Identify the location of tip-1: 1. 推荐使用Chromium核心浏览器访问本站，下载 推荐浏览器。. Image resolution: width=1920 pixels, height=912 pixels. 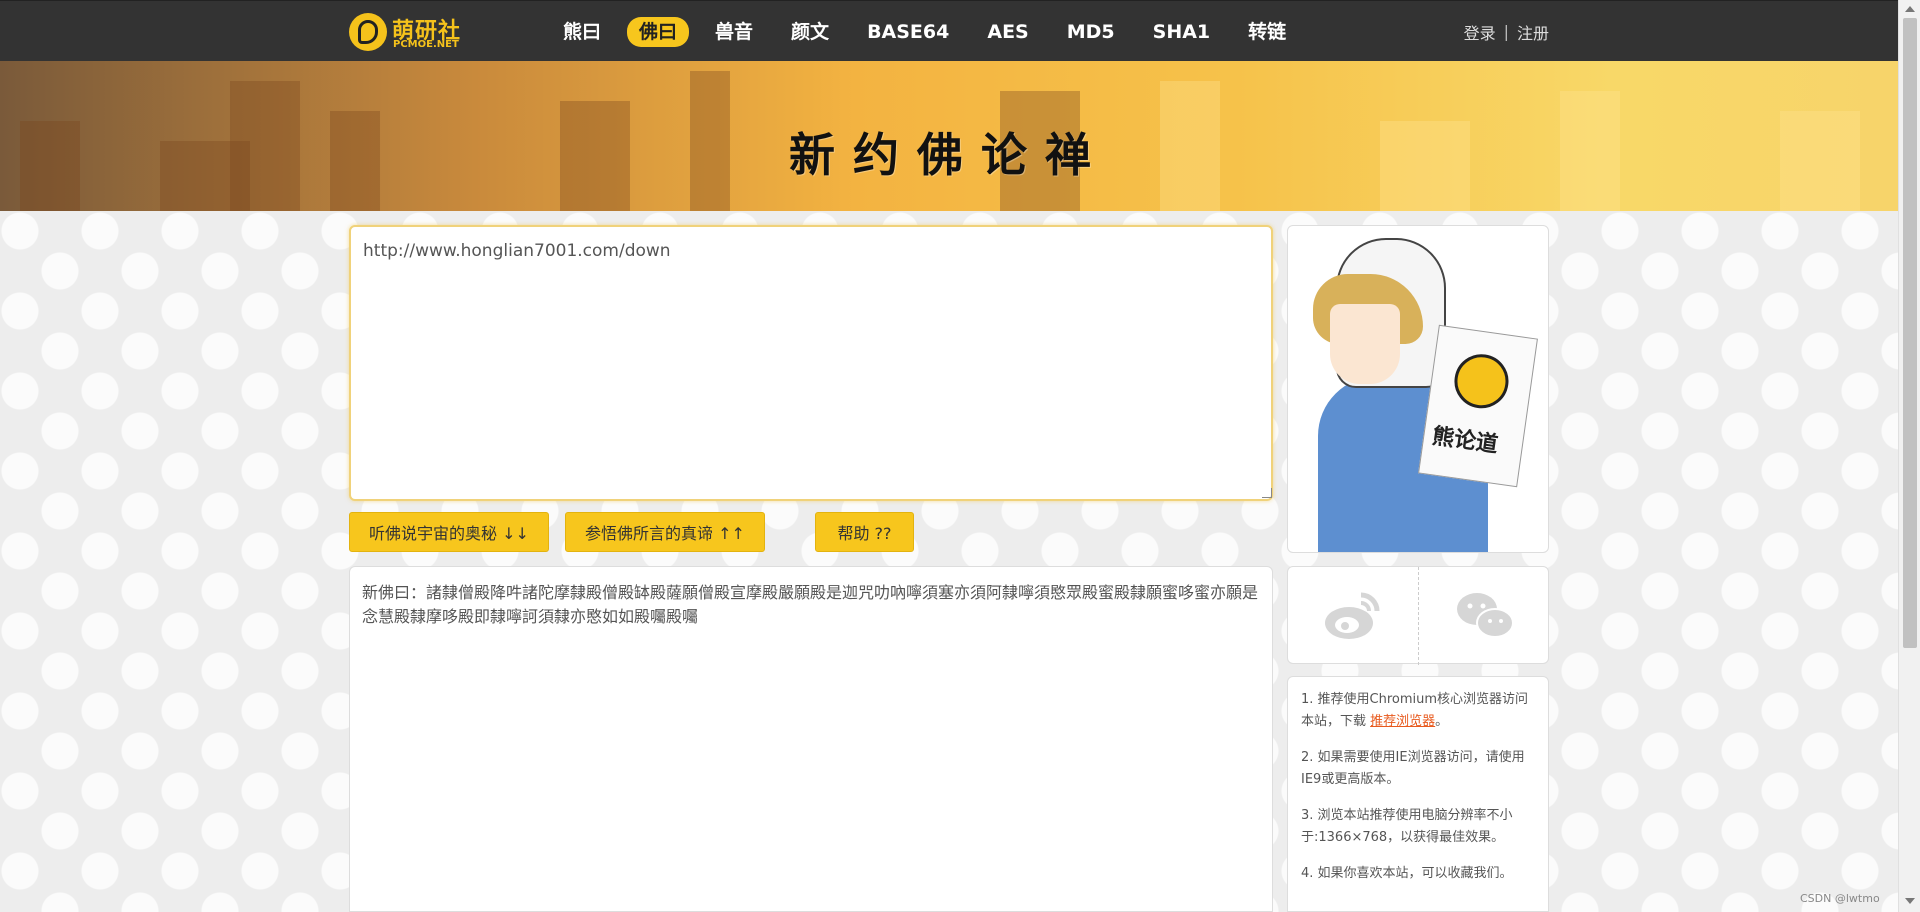
(1418, 711).